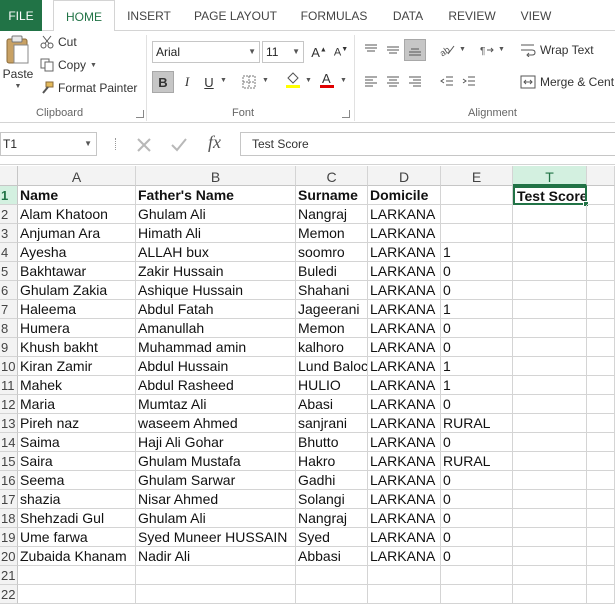 The image size is (615, 607). What do you see at coordinates (9, 309) in the screenshot?
I see `row-header: 7` at bounding box center [9, 309].